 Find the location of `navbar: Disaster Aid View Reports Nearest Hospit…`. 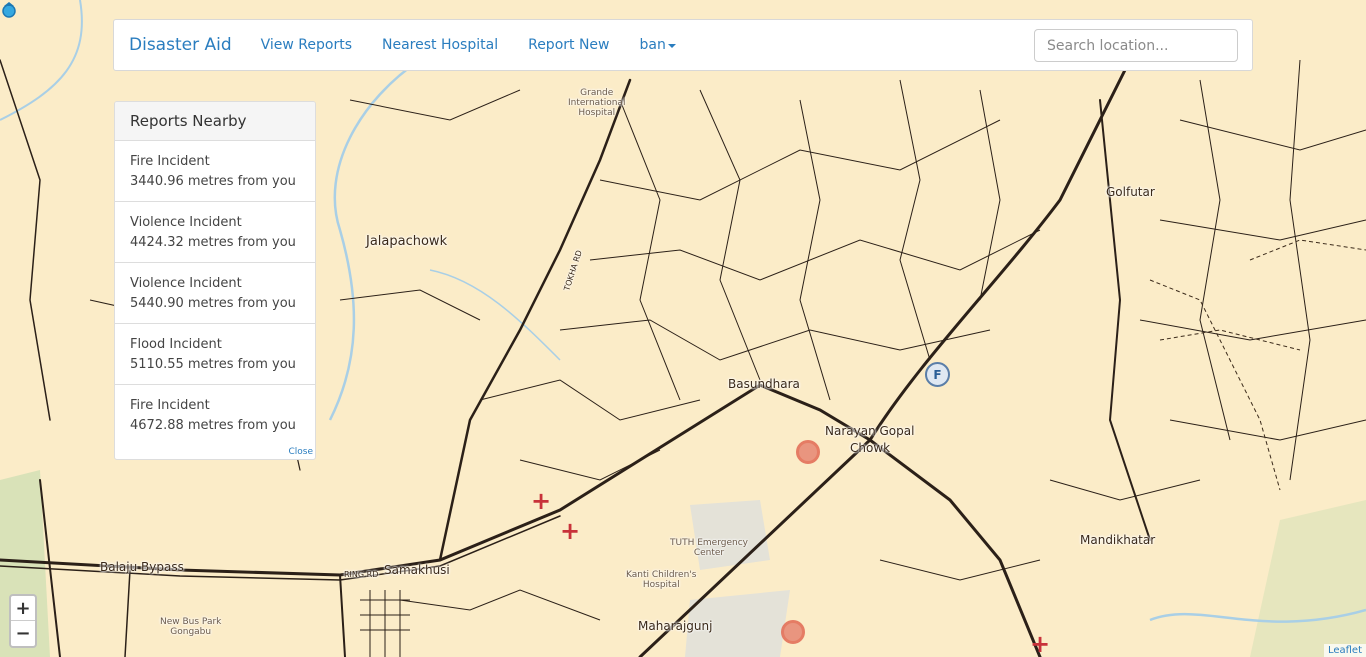

navbar: Disaster Aid View Reports Nearest Hospit… is located at coordinates (683, 45).